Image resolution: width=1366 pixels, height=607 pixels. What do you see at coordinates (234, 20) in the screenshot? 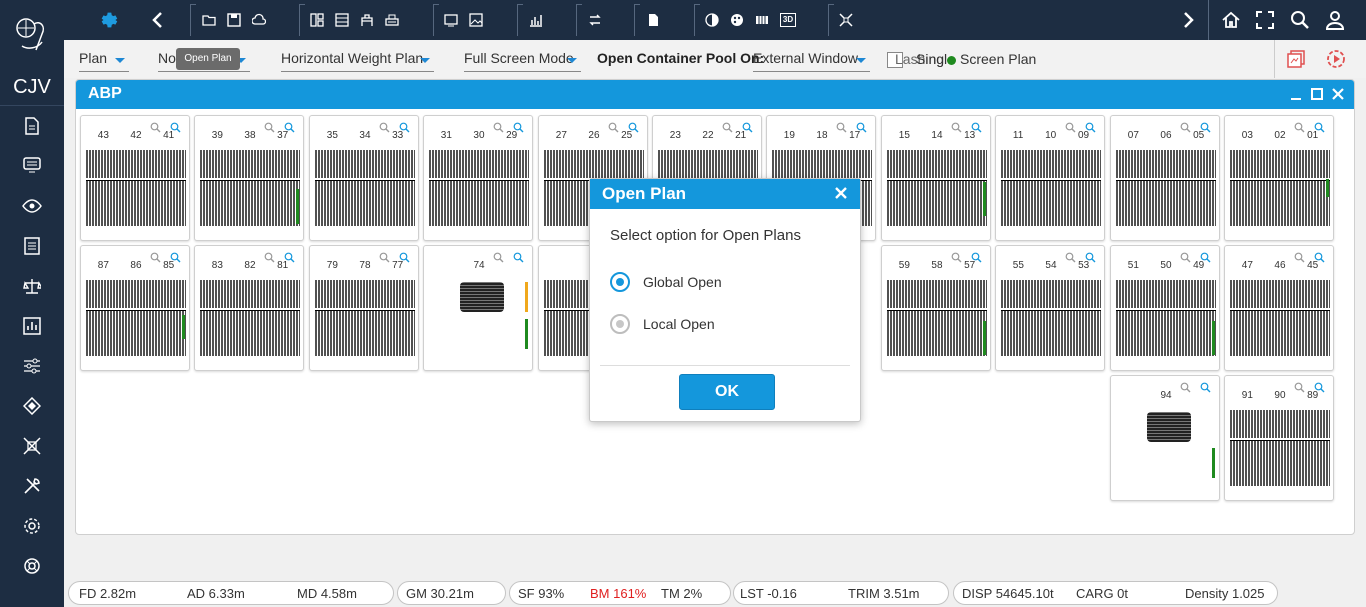
I see `save-icon` at bounding box center [234, 20].